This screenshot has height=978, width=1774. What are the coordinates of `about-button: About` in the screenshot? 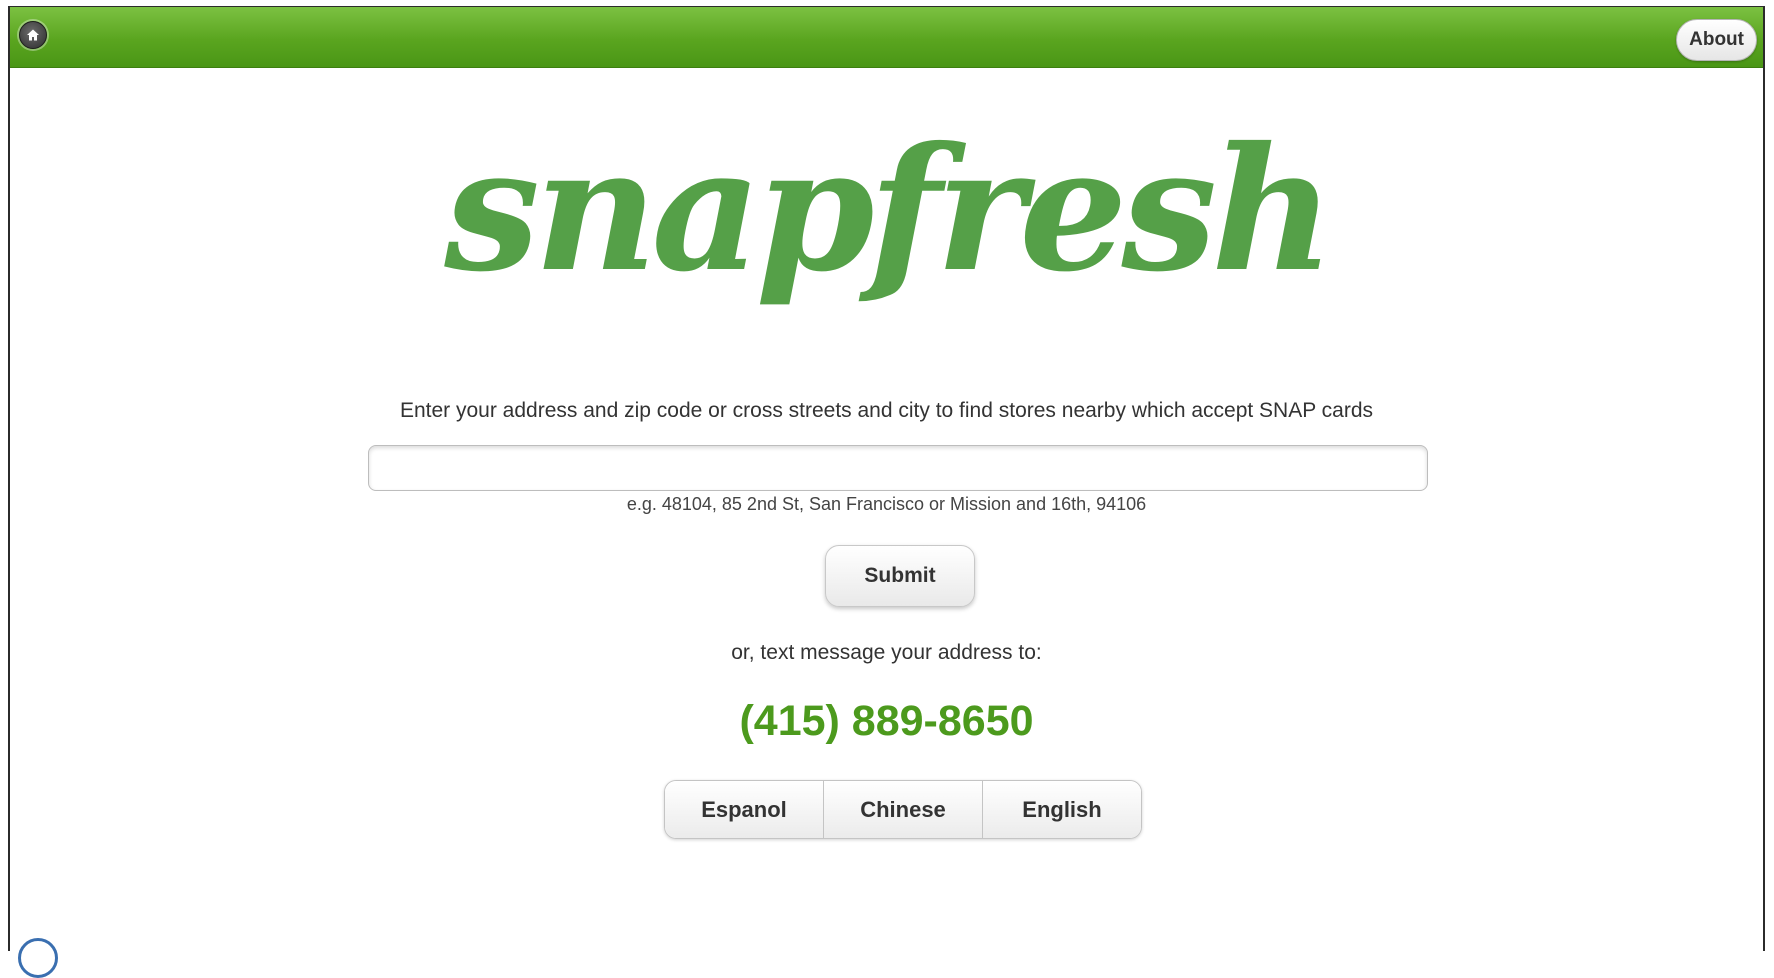 It's located at (1716, 40).